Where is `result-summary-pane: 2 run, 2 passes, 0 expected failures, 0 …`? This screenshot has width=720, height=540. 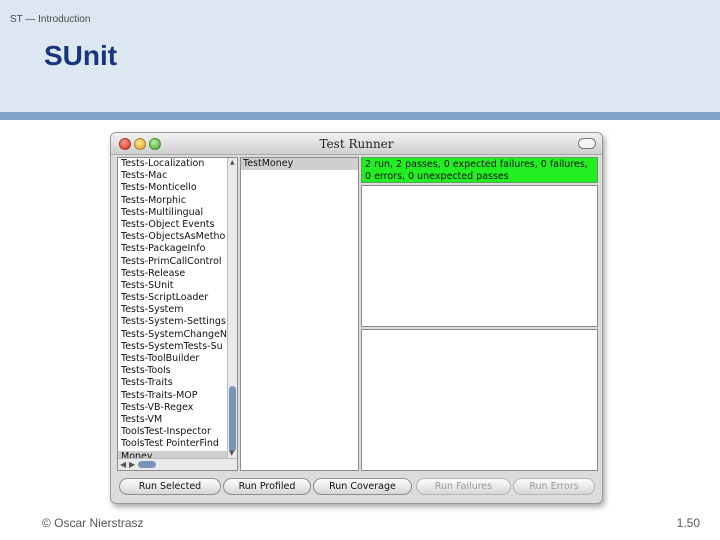
result-summary-pane: 2 run, 2 passes, 0 expected failures, 0 … is located at coordinates (479, 170).